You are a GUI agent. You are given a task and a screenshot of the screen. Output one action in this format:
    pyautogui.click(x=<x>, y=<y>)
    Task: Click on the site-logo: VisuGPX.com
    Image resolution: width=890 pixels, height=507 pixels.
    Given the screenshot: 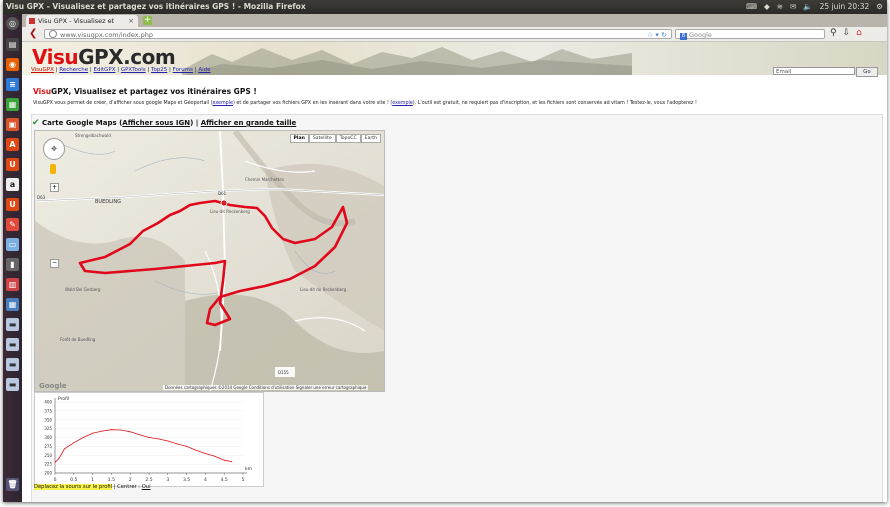 What is the action you would take?
    pyautogui.click(x=104, y=57)
    